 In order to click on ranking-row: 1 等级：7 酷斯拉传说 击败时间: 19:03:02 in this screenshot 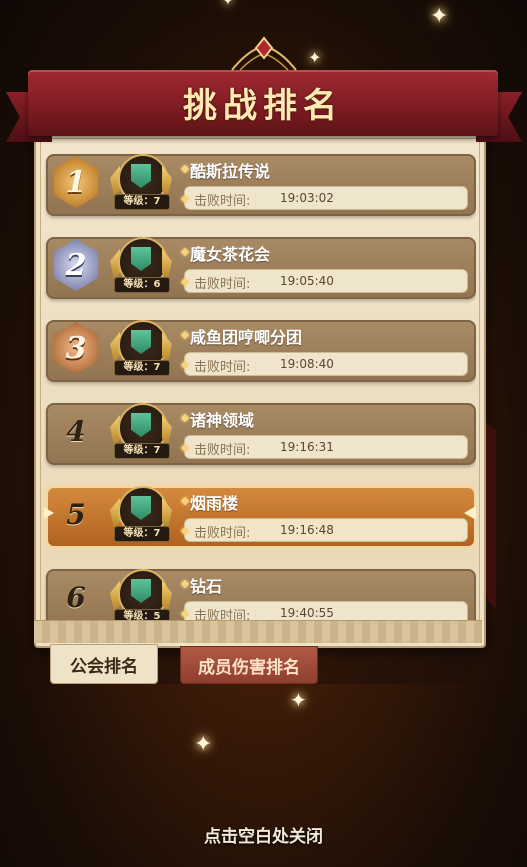, I will do `click(260, 183)`.